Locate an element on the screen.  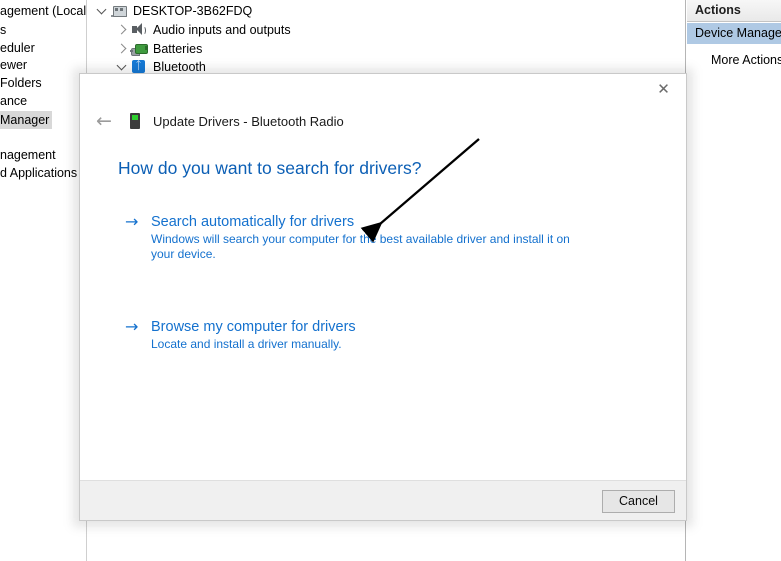
option-description: Locate and install a driver manually. is located at coordinates (246, 344).